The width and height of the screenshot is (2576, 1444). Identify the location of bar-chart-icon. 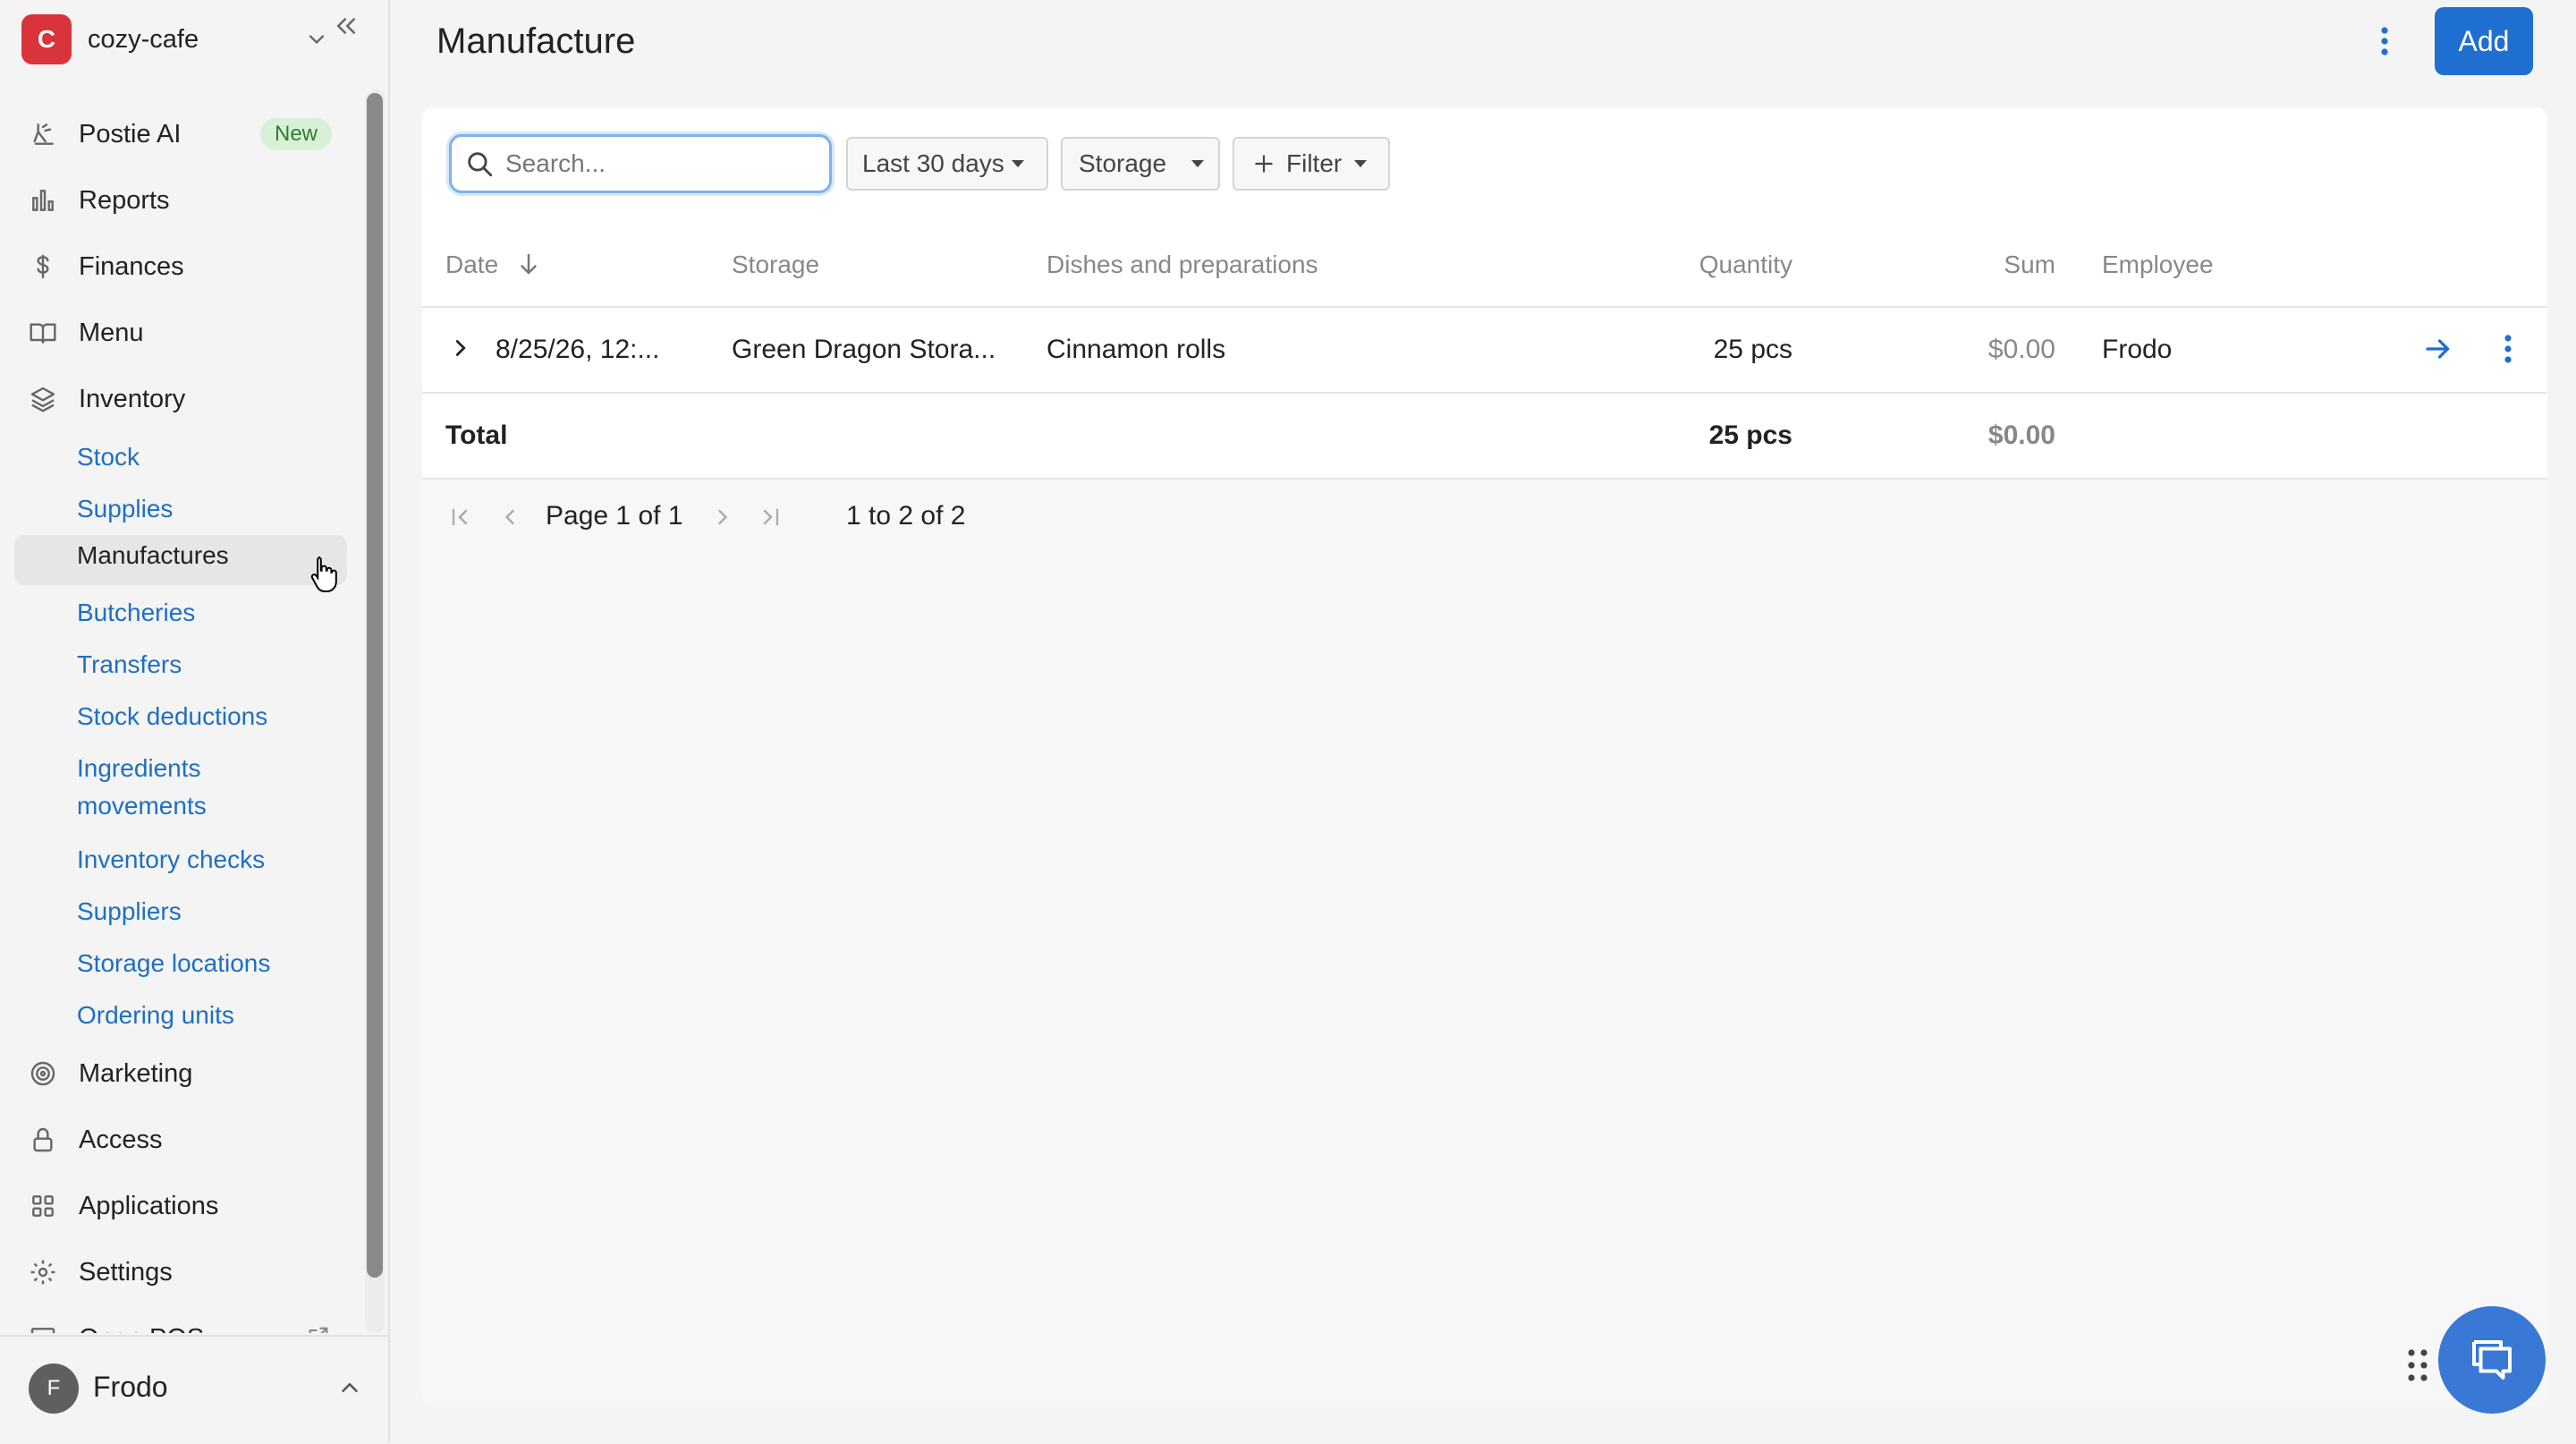
(43, 200).